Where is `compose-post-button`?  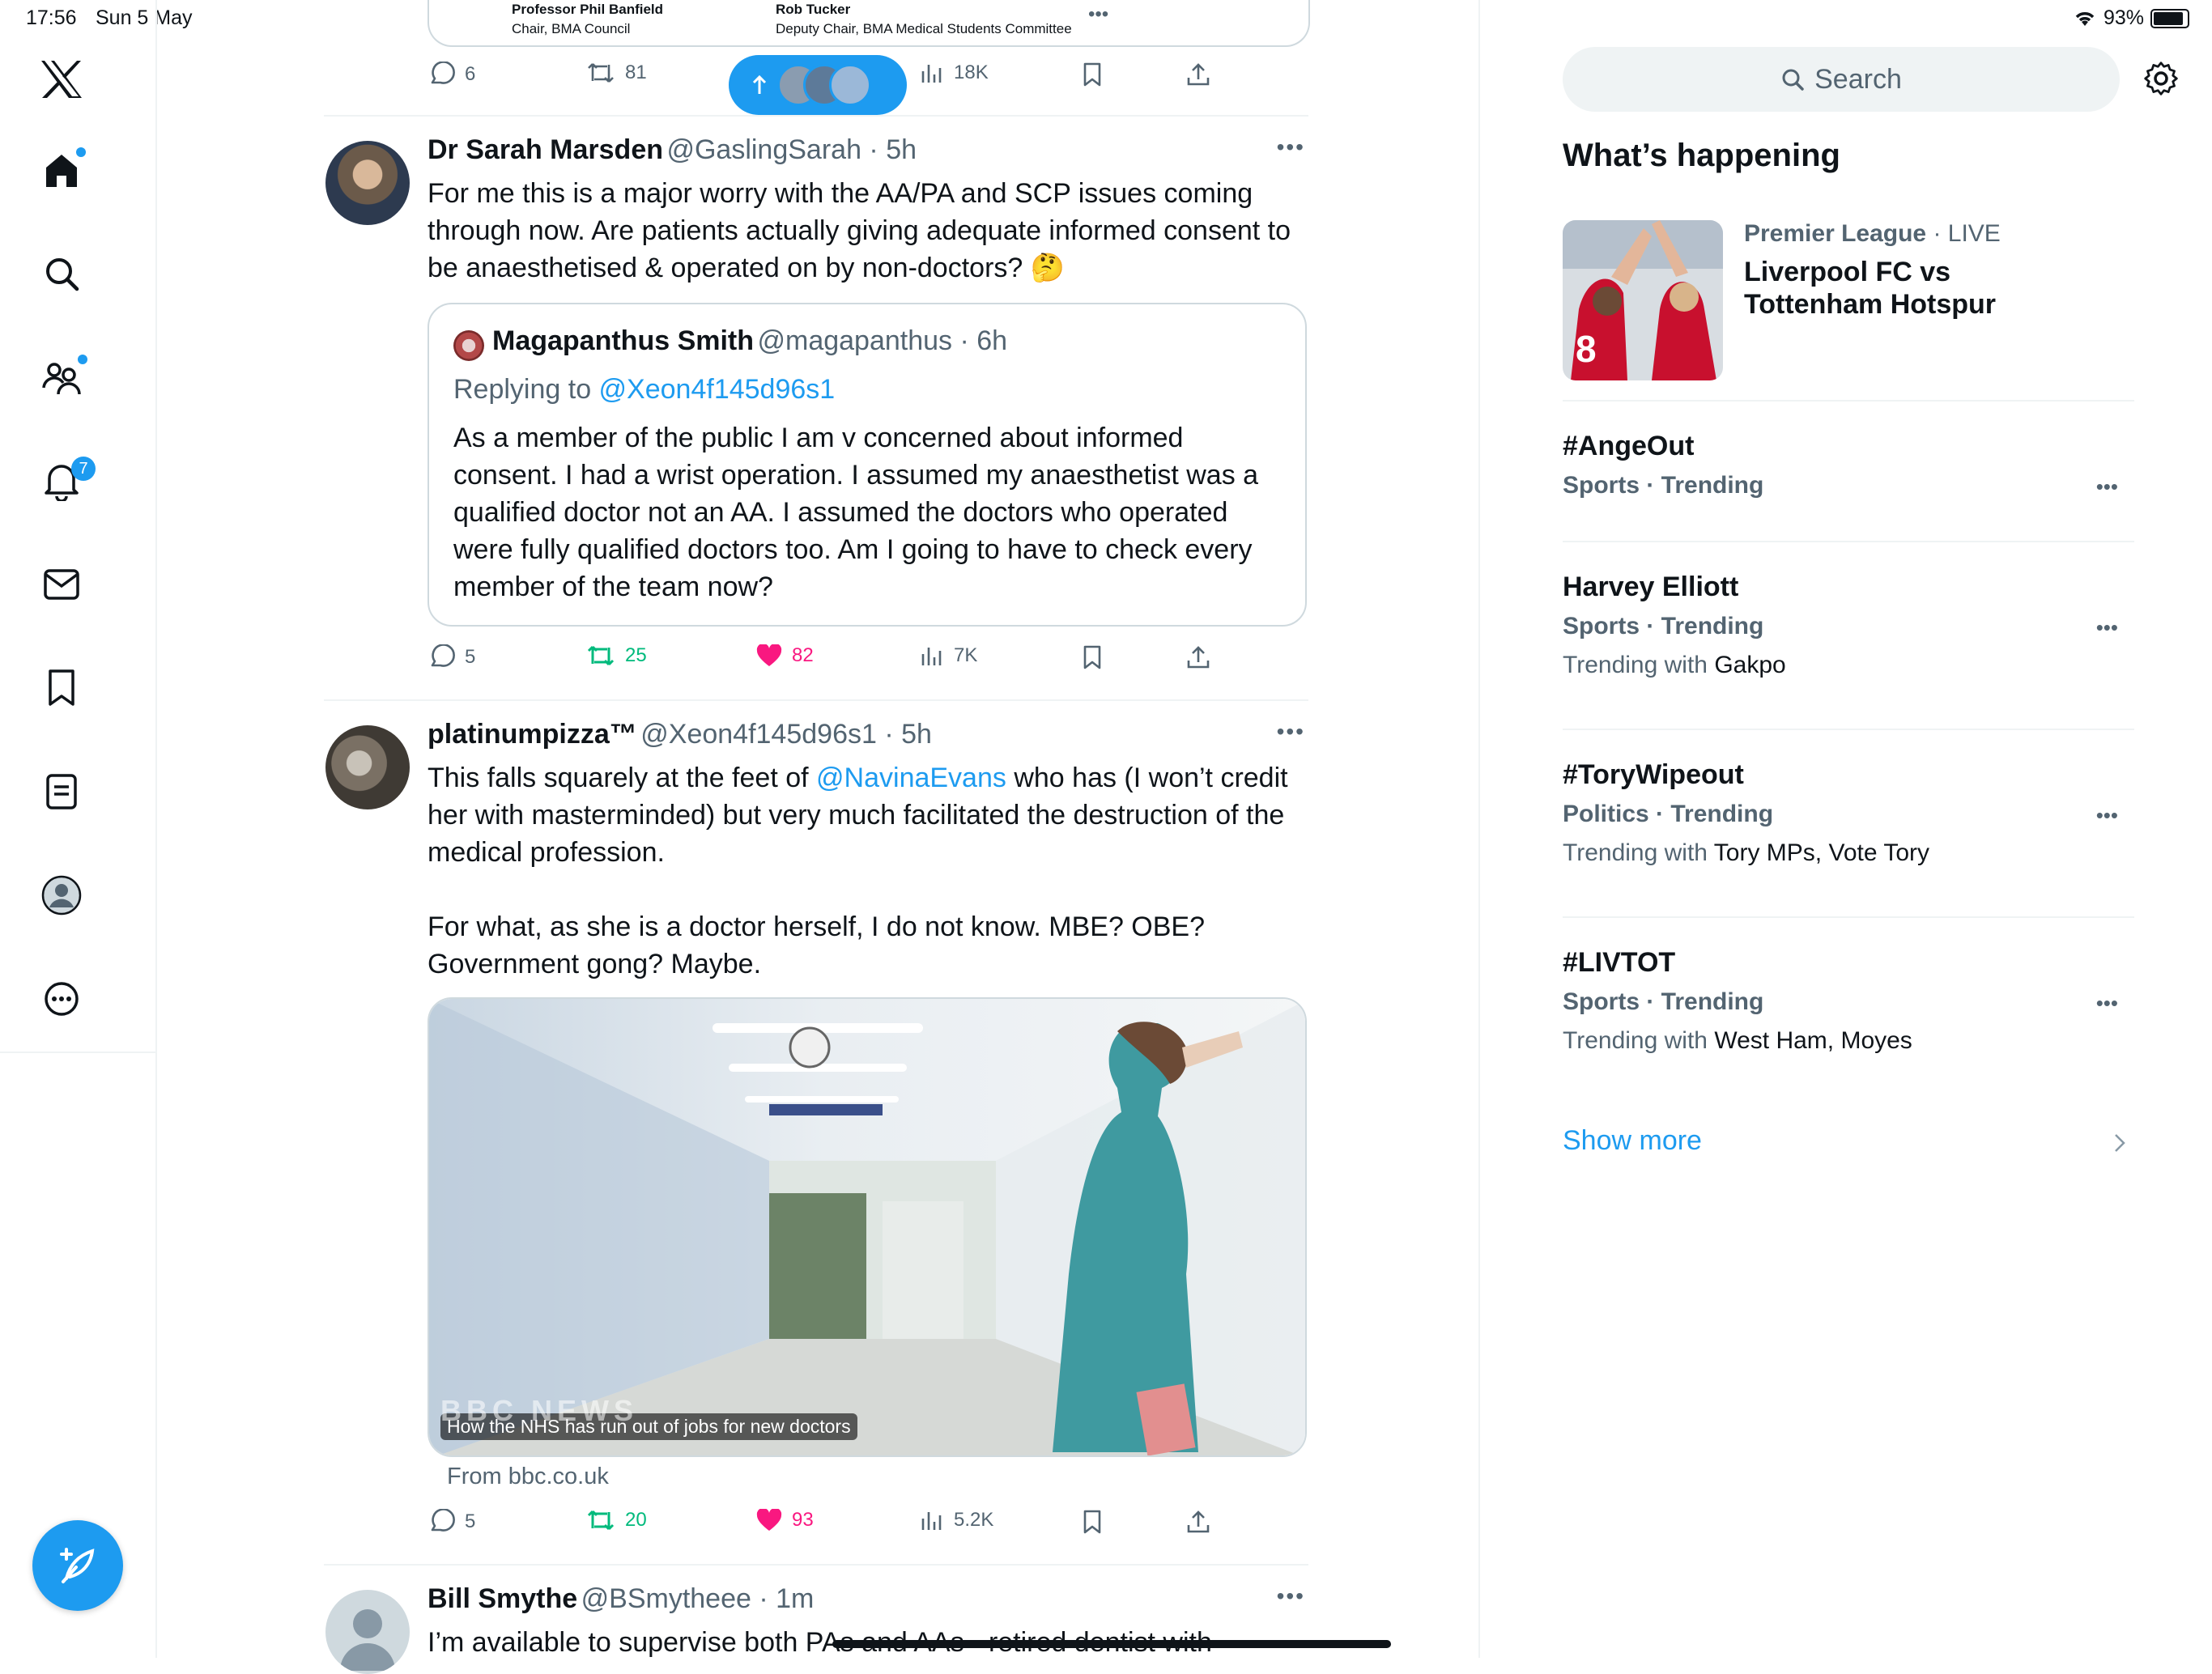
compose-post-button is located at coordinates (77, 1565).